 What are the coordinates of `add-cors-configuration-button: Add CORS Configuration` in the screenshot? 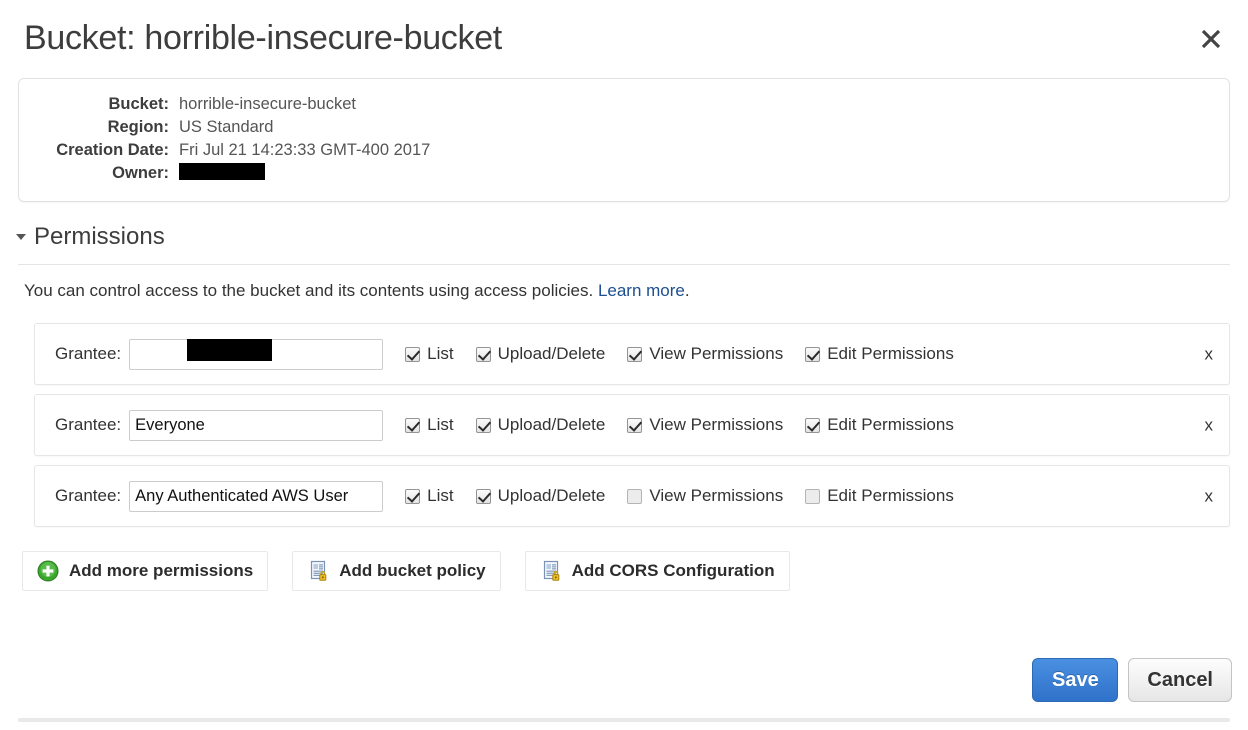 It's located at (657, 571).